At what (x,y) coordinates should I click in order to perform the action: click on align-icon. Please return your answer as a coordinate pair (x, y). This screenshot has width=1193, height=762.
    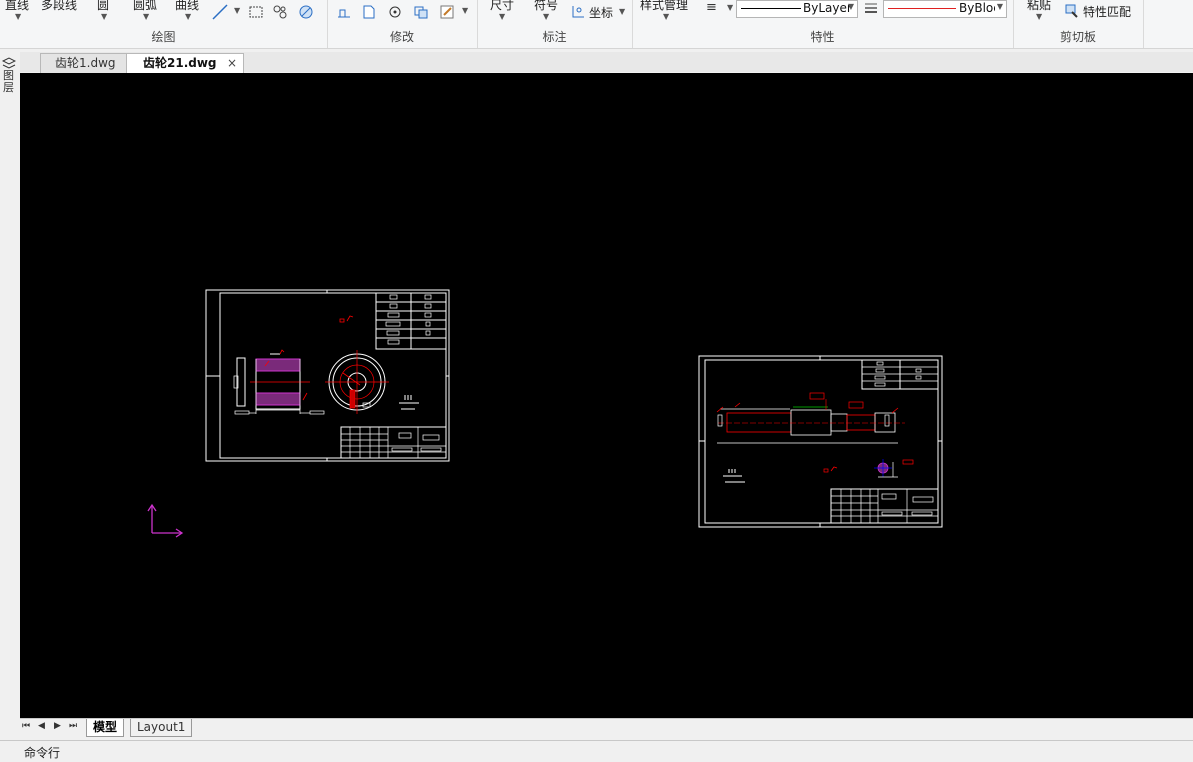
    Looking at the image, I should click on (344, 12).